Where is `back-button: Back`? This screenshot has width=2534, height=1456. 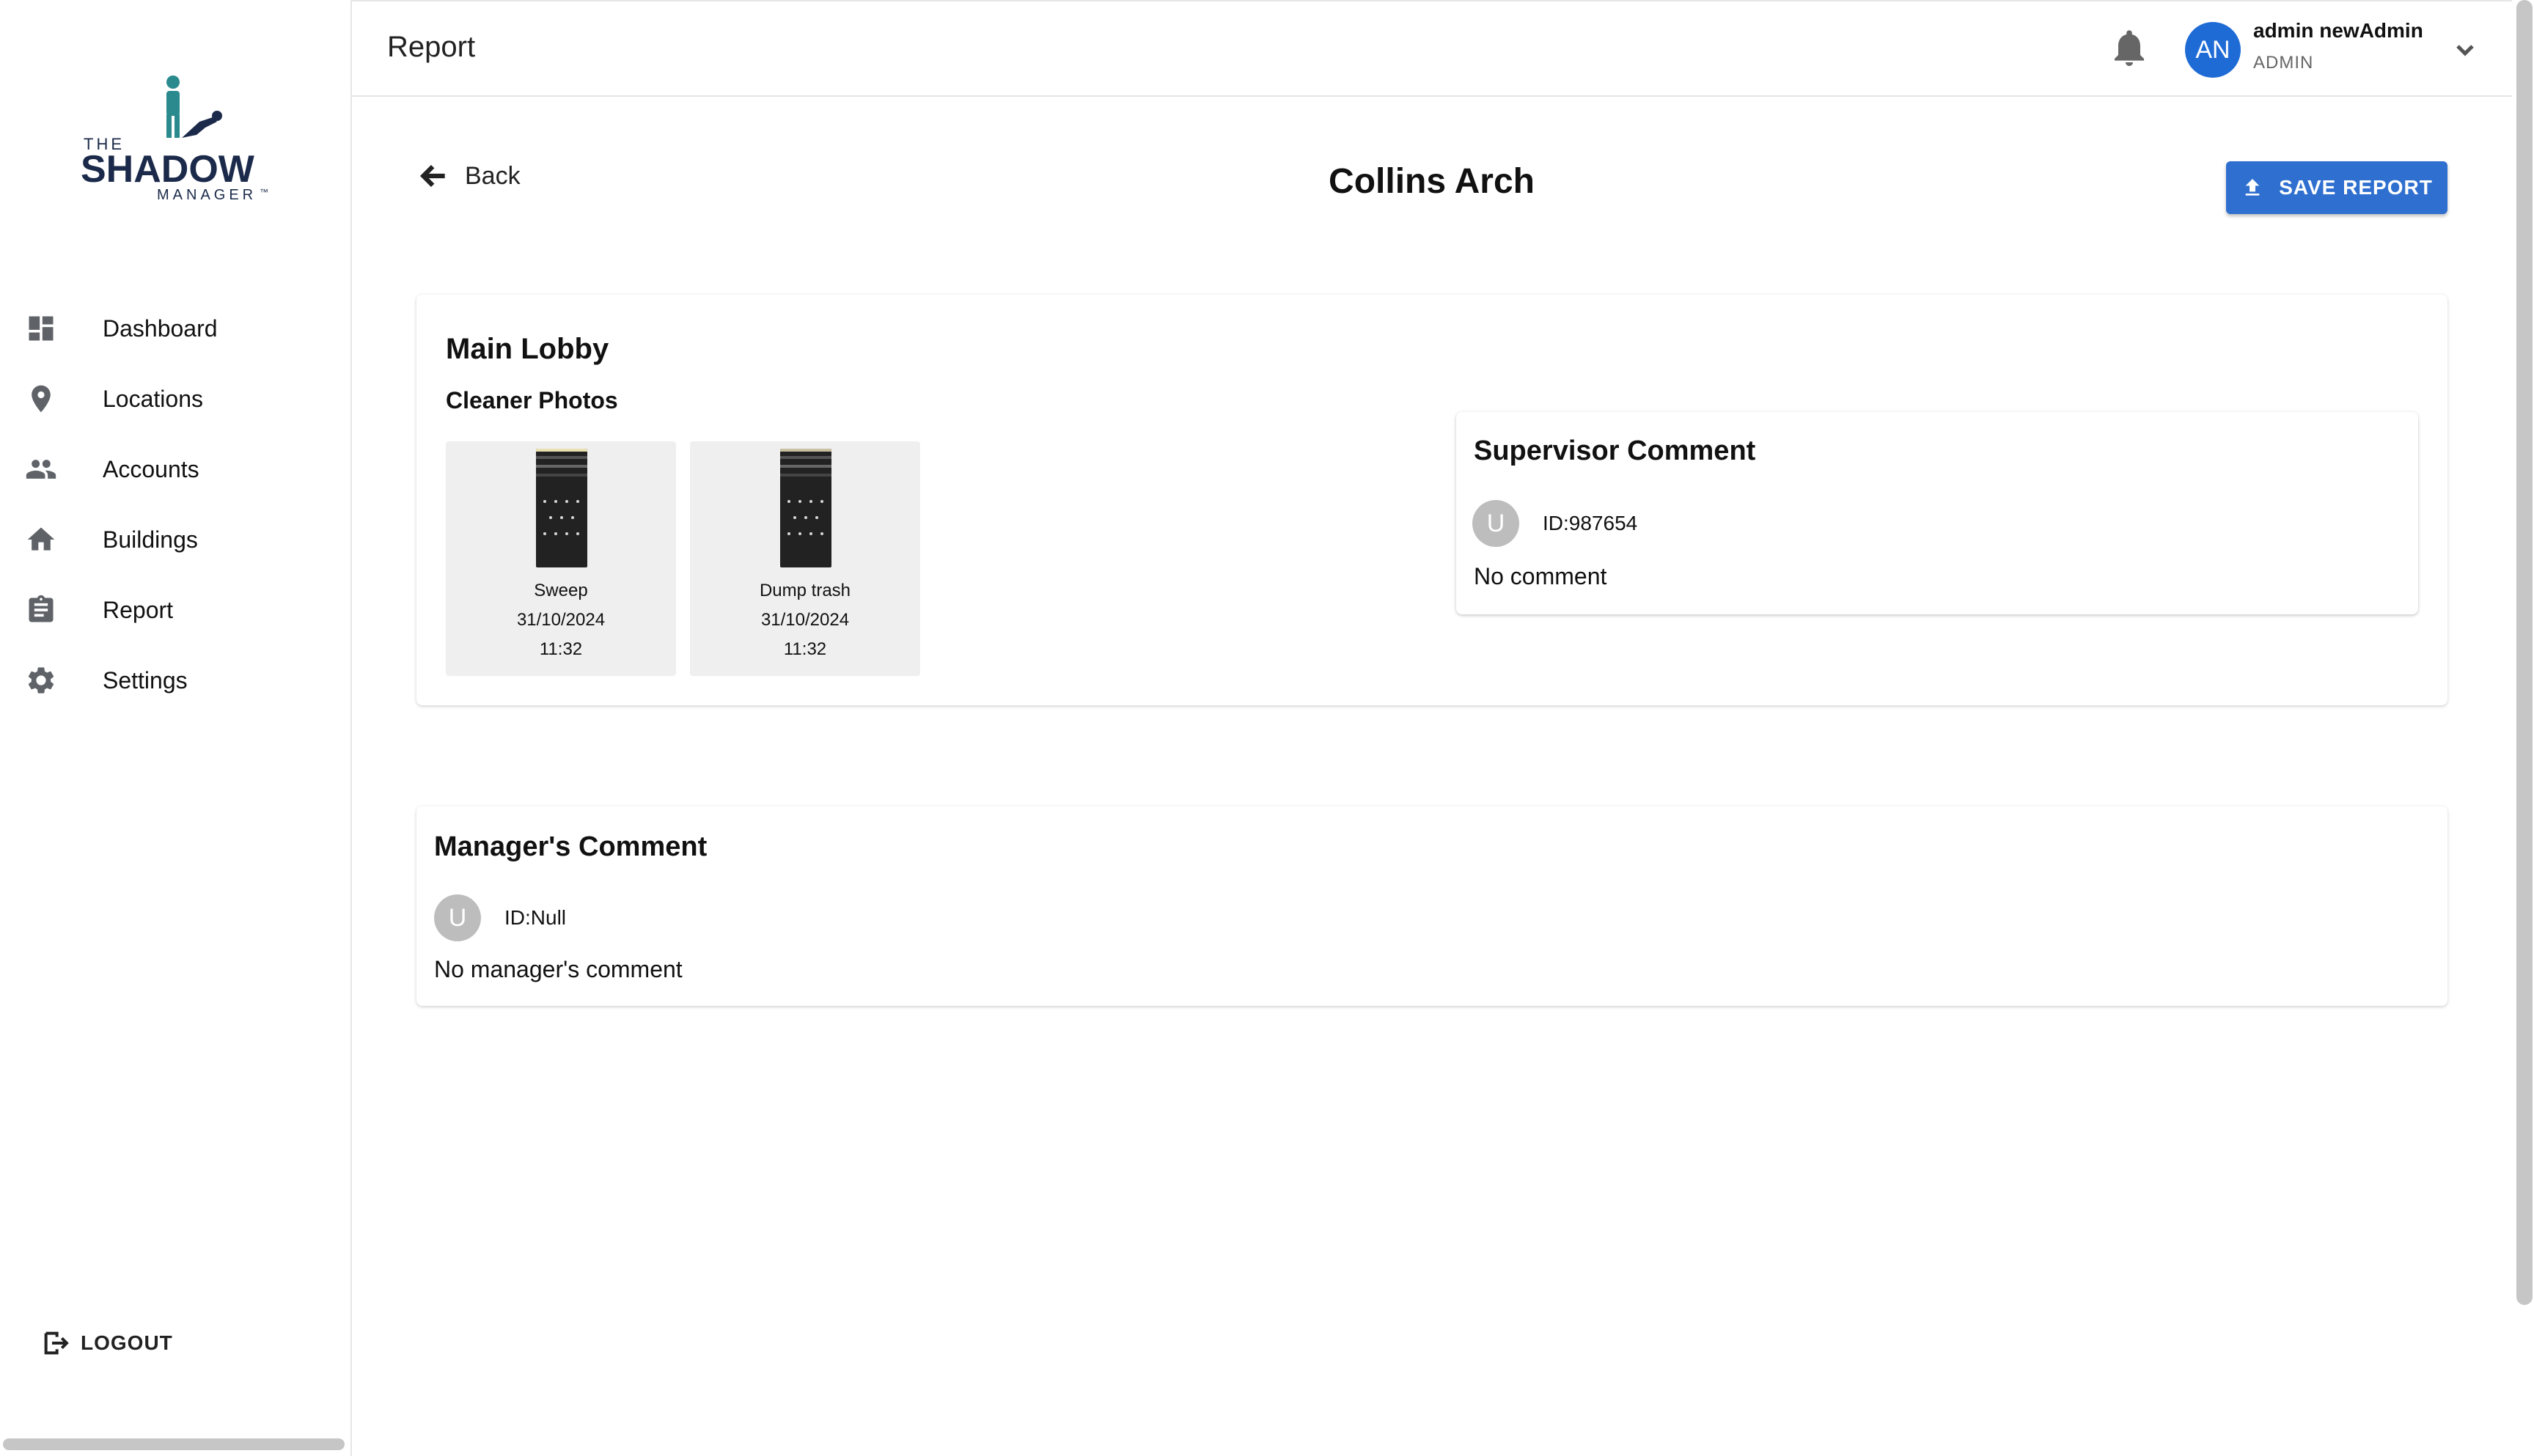
back-button: Back is located at coordinates (469, 176).